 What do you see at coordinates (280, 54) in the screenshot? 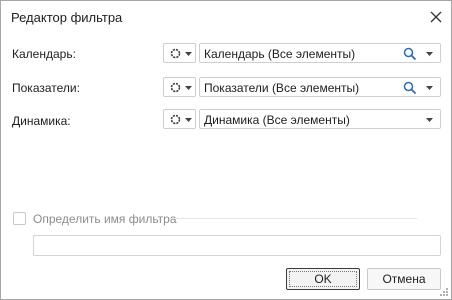
I see `calendar-combo-value: Календарь (Все элементы)` at bounding box center [280, 54].